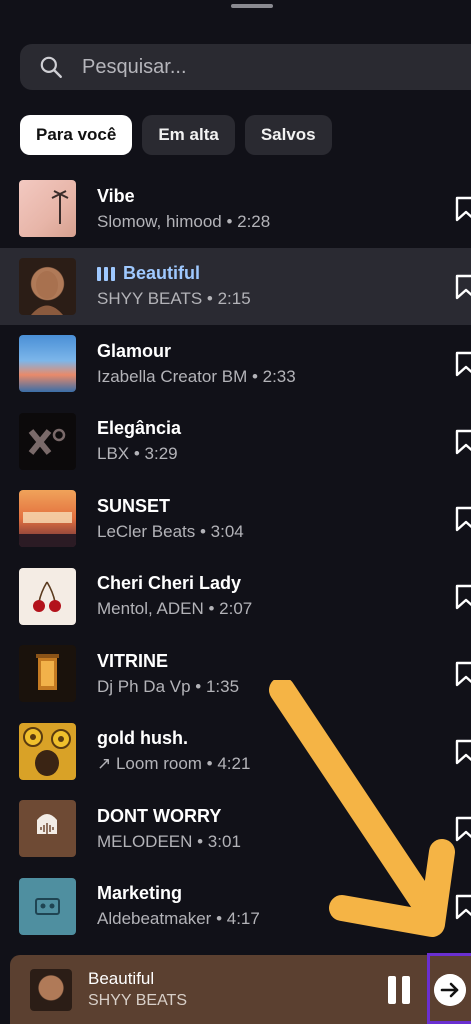 The width and height of the screenshot is (471, 1024). What do you see at coordinates (184, 221) in the screenshot?
I see `track-subtitle: Slomow, himood • 2:28` at bounding box center [184, 221].